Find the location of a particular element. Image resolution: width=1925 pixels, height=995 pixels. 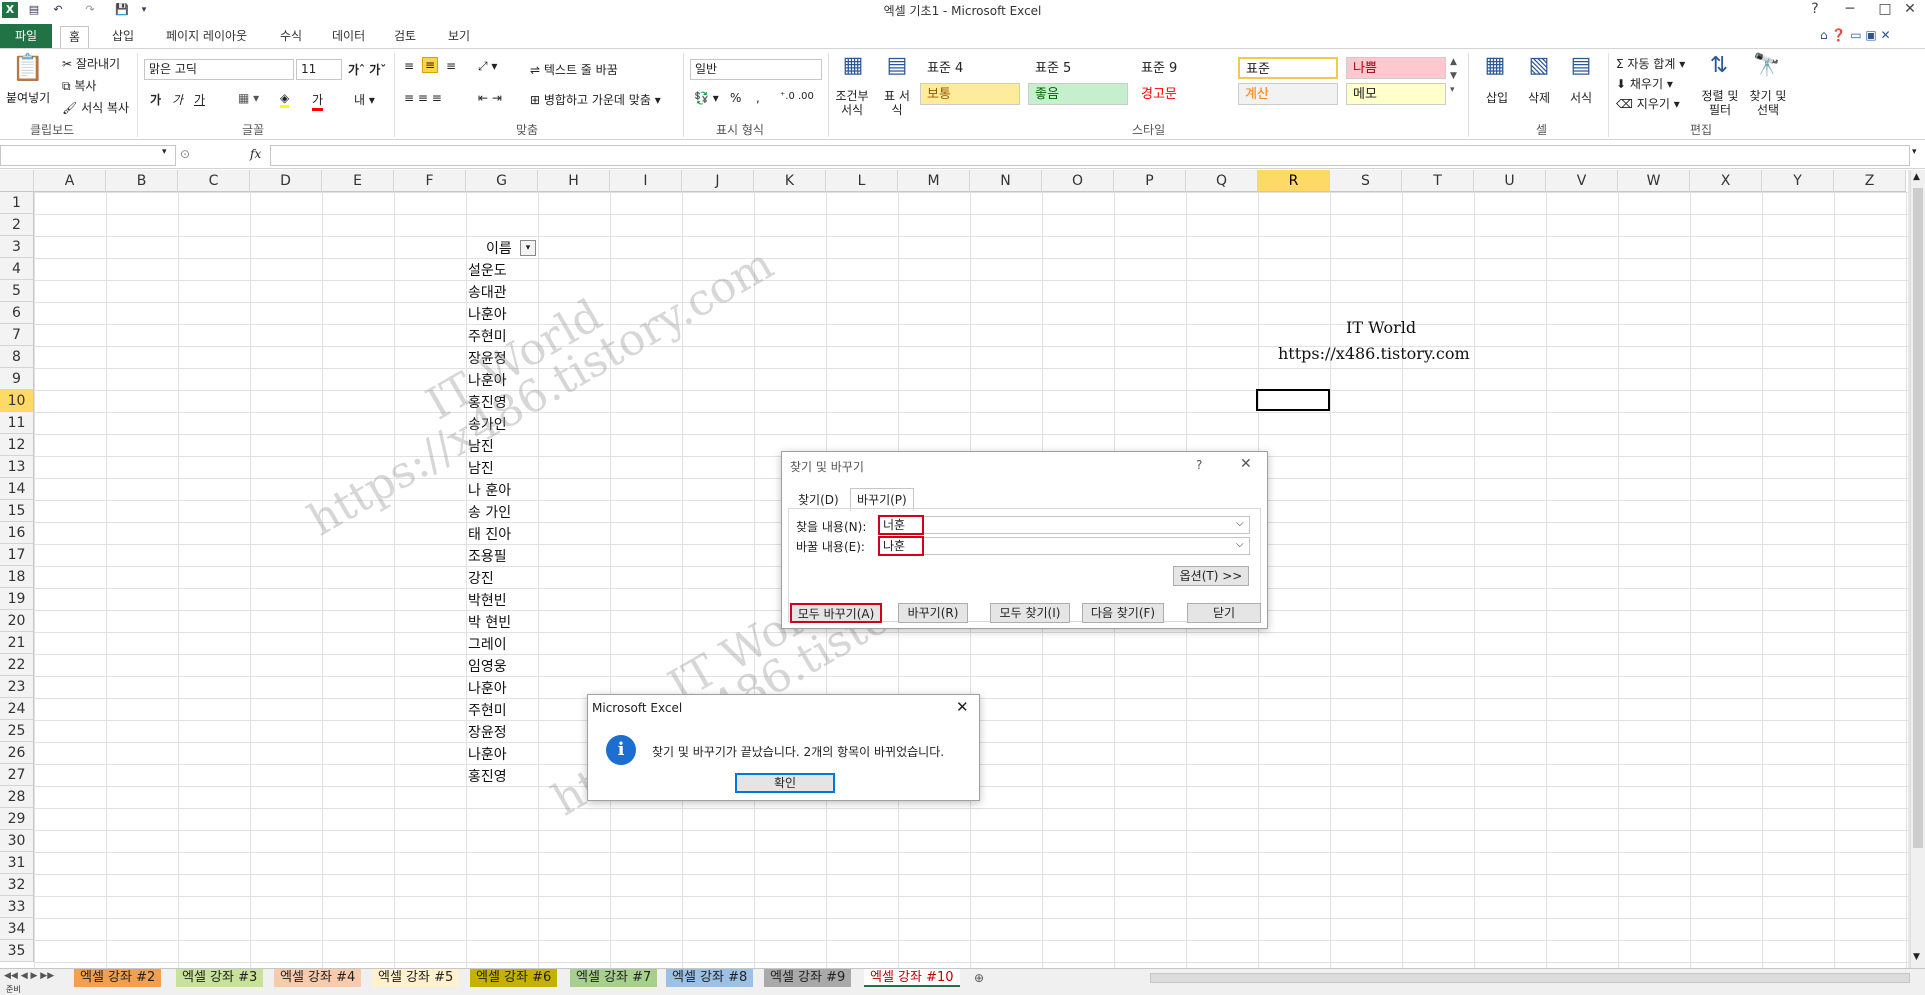

column-header: V is located at coordinates (1582, 181).